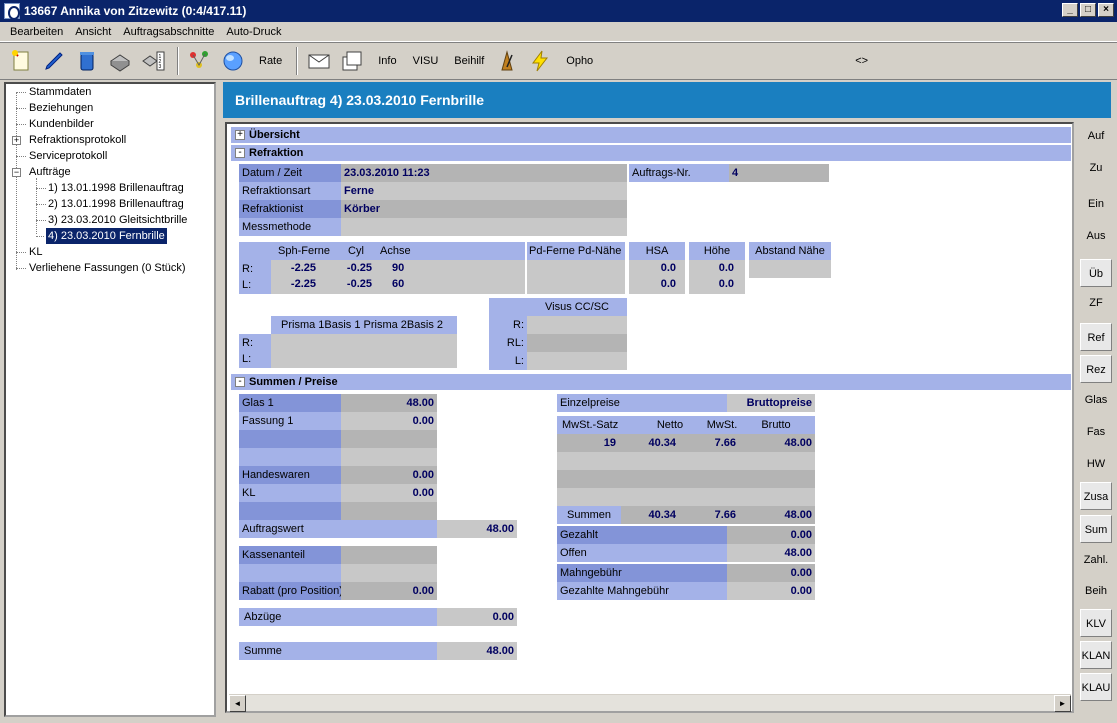 The image size is (1117, 723). Describe the element at coordinates (477, 617) in the screenshot. I see `abzuege-value: 0.00` at that location.